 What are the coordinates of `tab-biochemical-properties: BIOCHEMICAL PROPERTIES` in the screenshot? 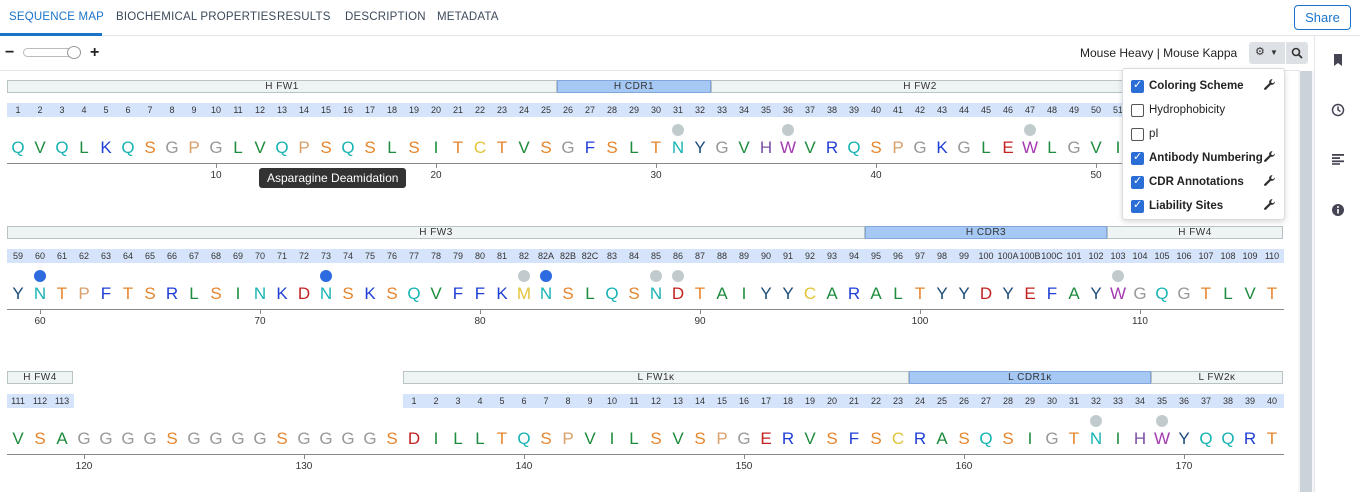 It's located at (196, 17).